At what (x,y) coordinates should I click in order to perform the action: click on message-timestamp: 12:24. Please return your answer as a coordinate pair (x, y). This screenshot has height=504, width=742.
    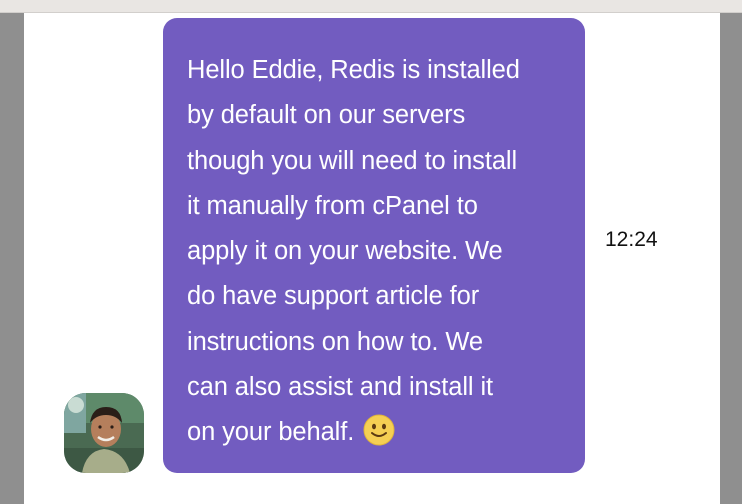
    Looking at the image, I should click on (631, 239).